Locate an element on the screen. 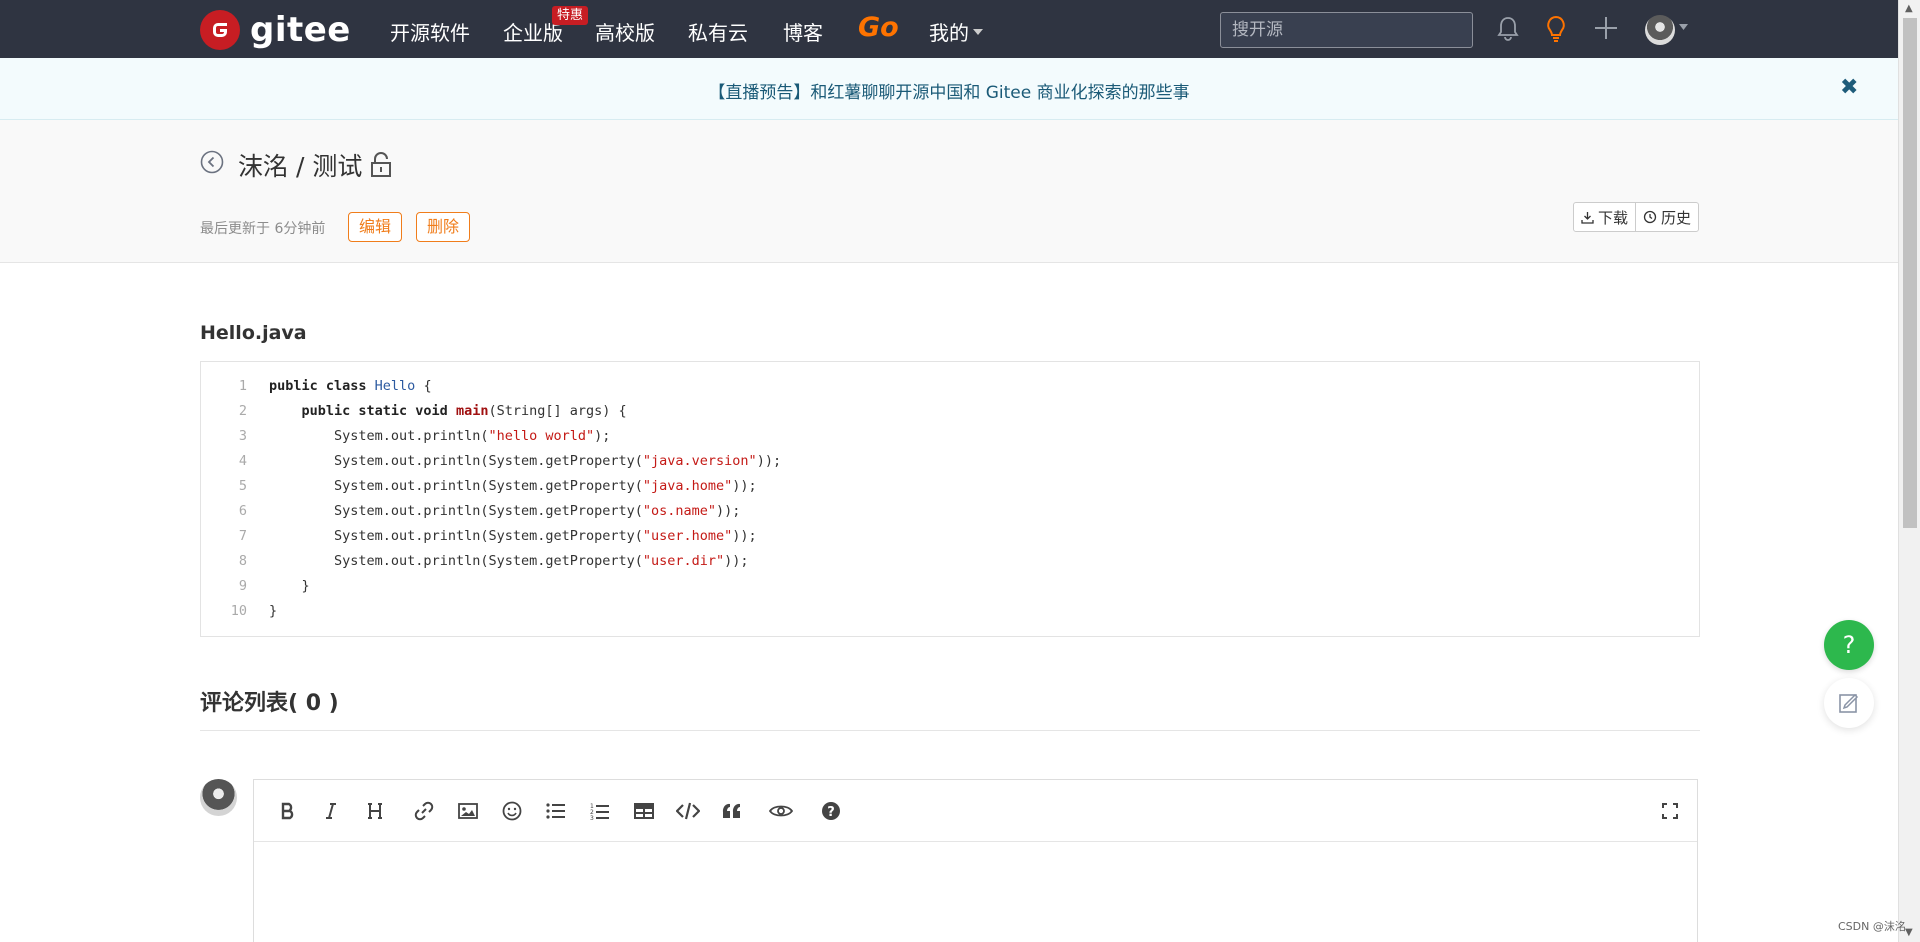 The height and width of the screenshot is (942, 1920). history-button: 历史 is located at coordinates (1666, 217).